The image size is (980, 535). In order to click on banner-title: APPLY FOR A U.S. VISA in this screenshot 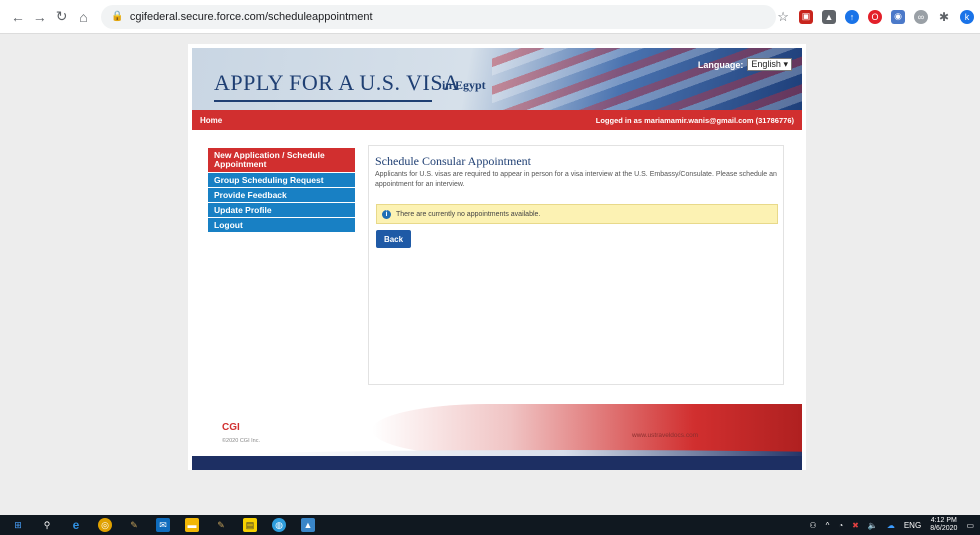, I will do `click(337, 86)`.